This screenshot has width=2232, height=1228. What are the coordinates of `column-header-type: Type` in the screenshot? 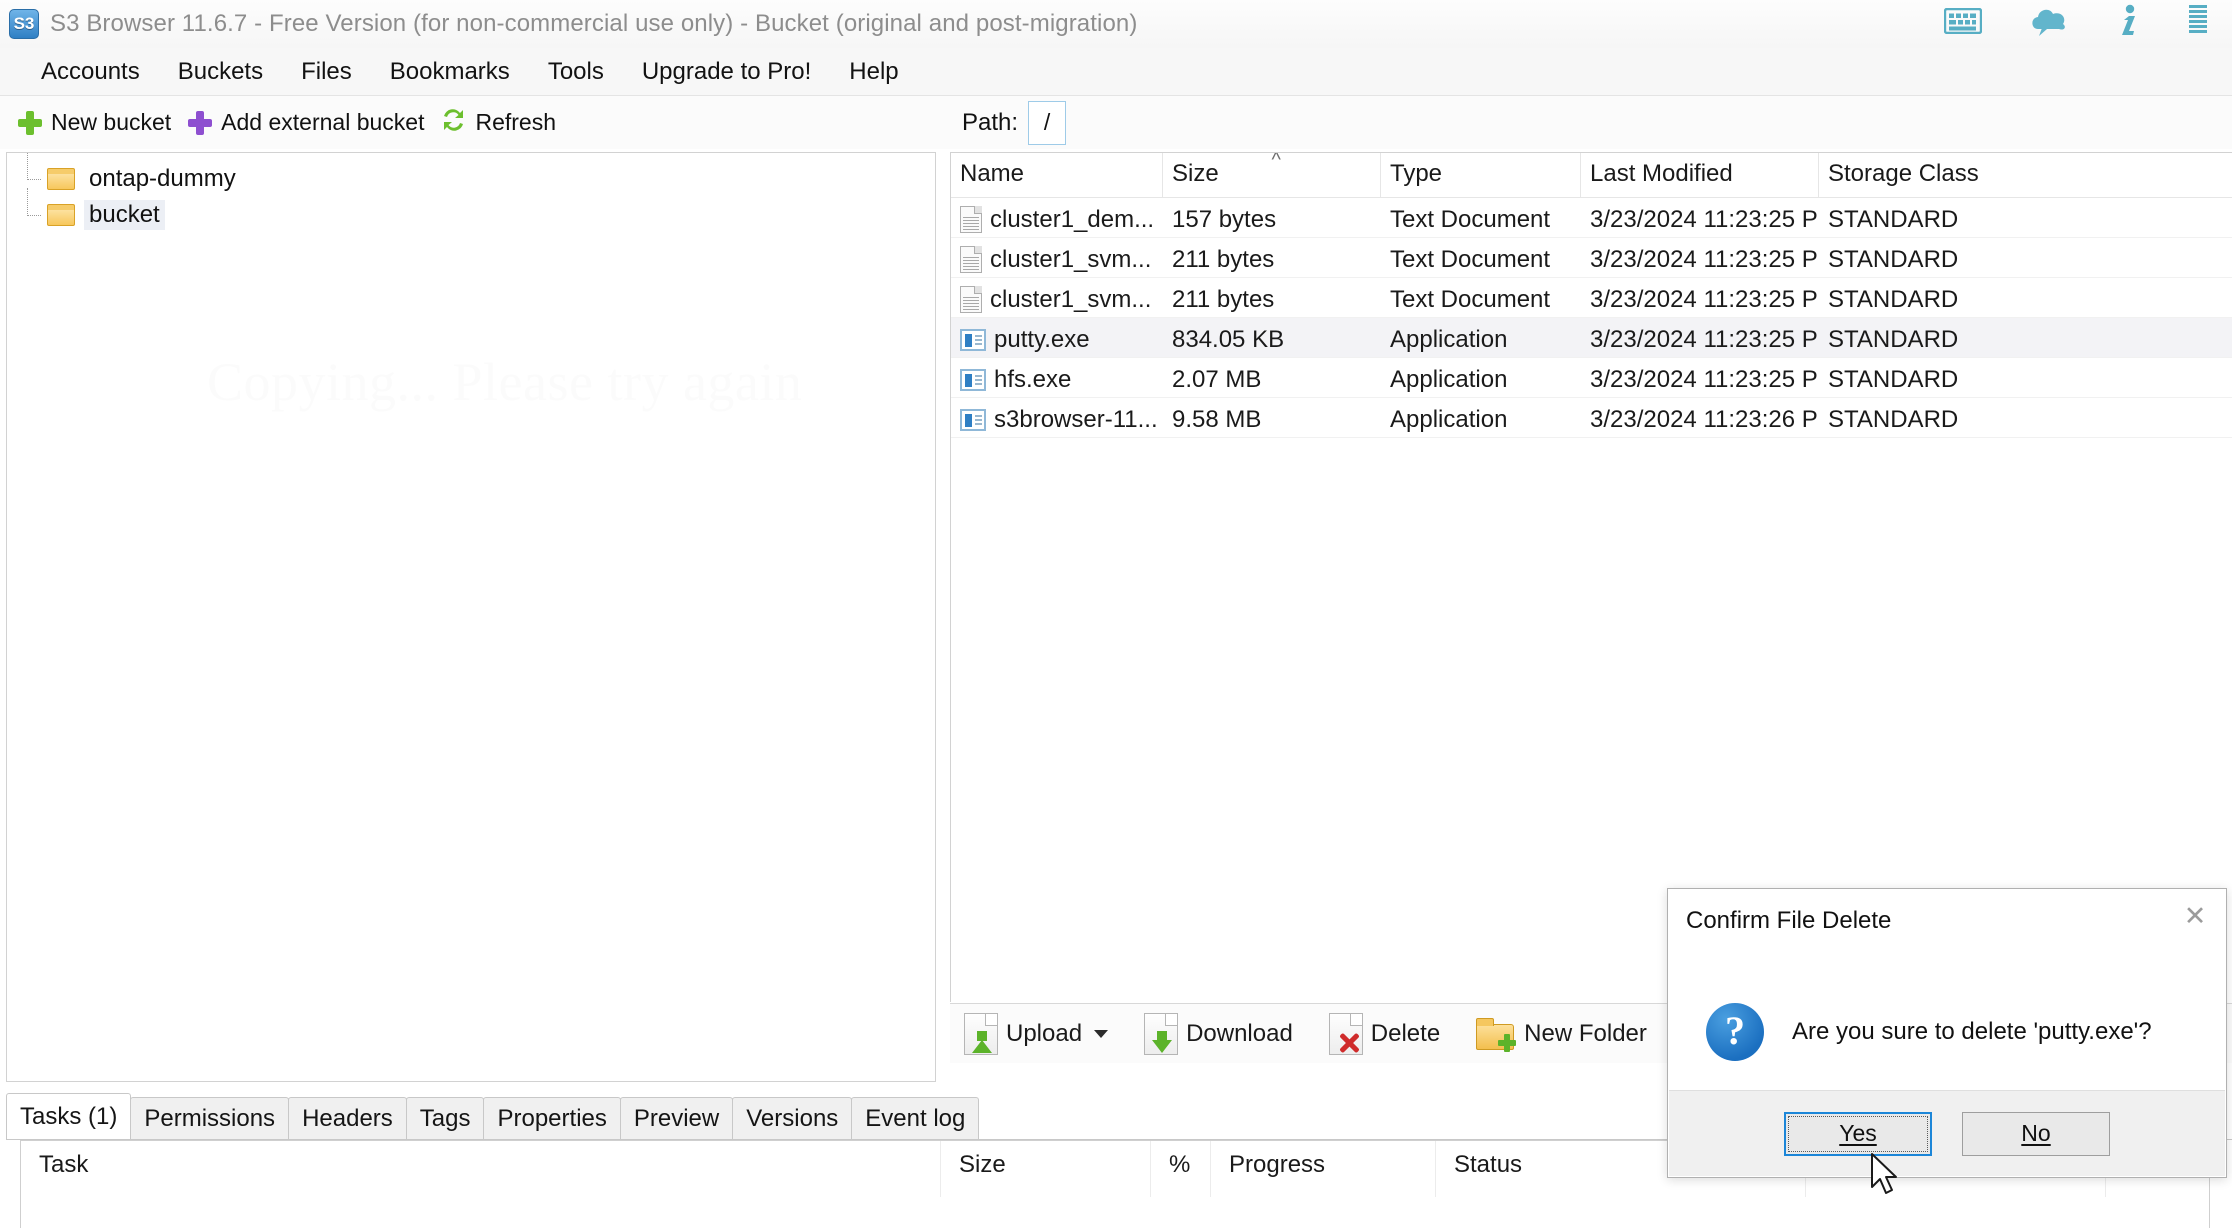 It's located at (1481, 175).